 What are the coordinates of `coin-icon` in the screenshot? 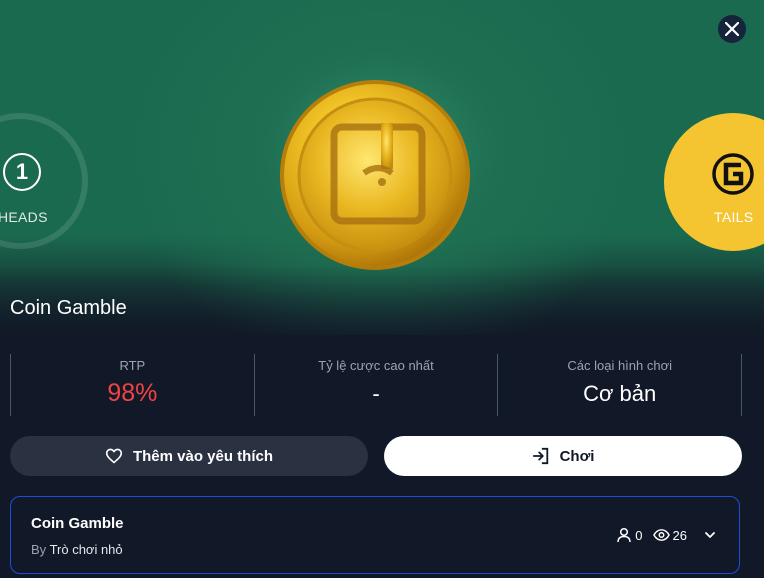 It's located at (375, 175).